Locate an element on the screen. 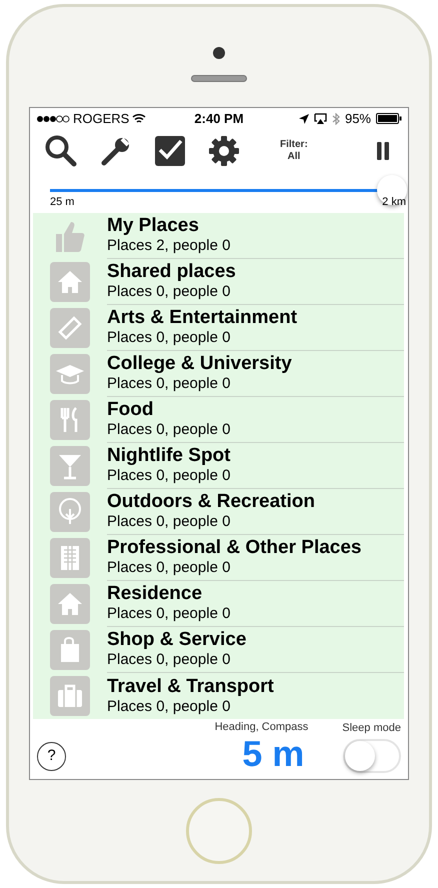 This screenshot has height=888, width=438. category-row: Nightlife Spot Places 0, people 0 is located at coordinates (218, 465).